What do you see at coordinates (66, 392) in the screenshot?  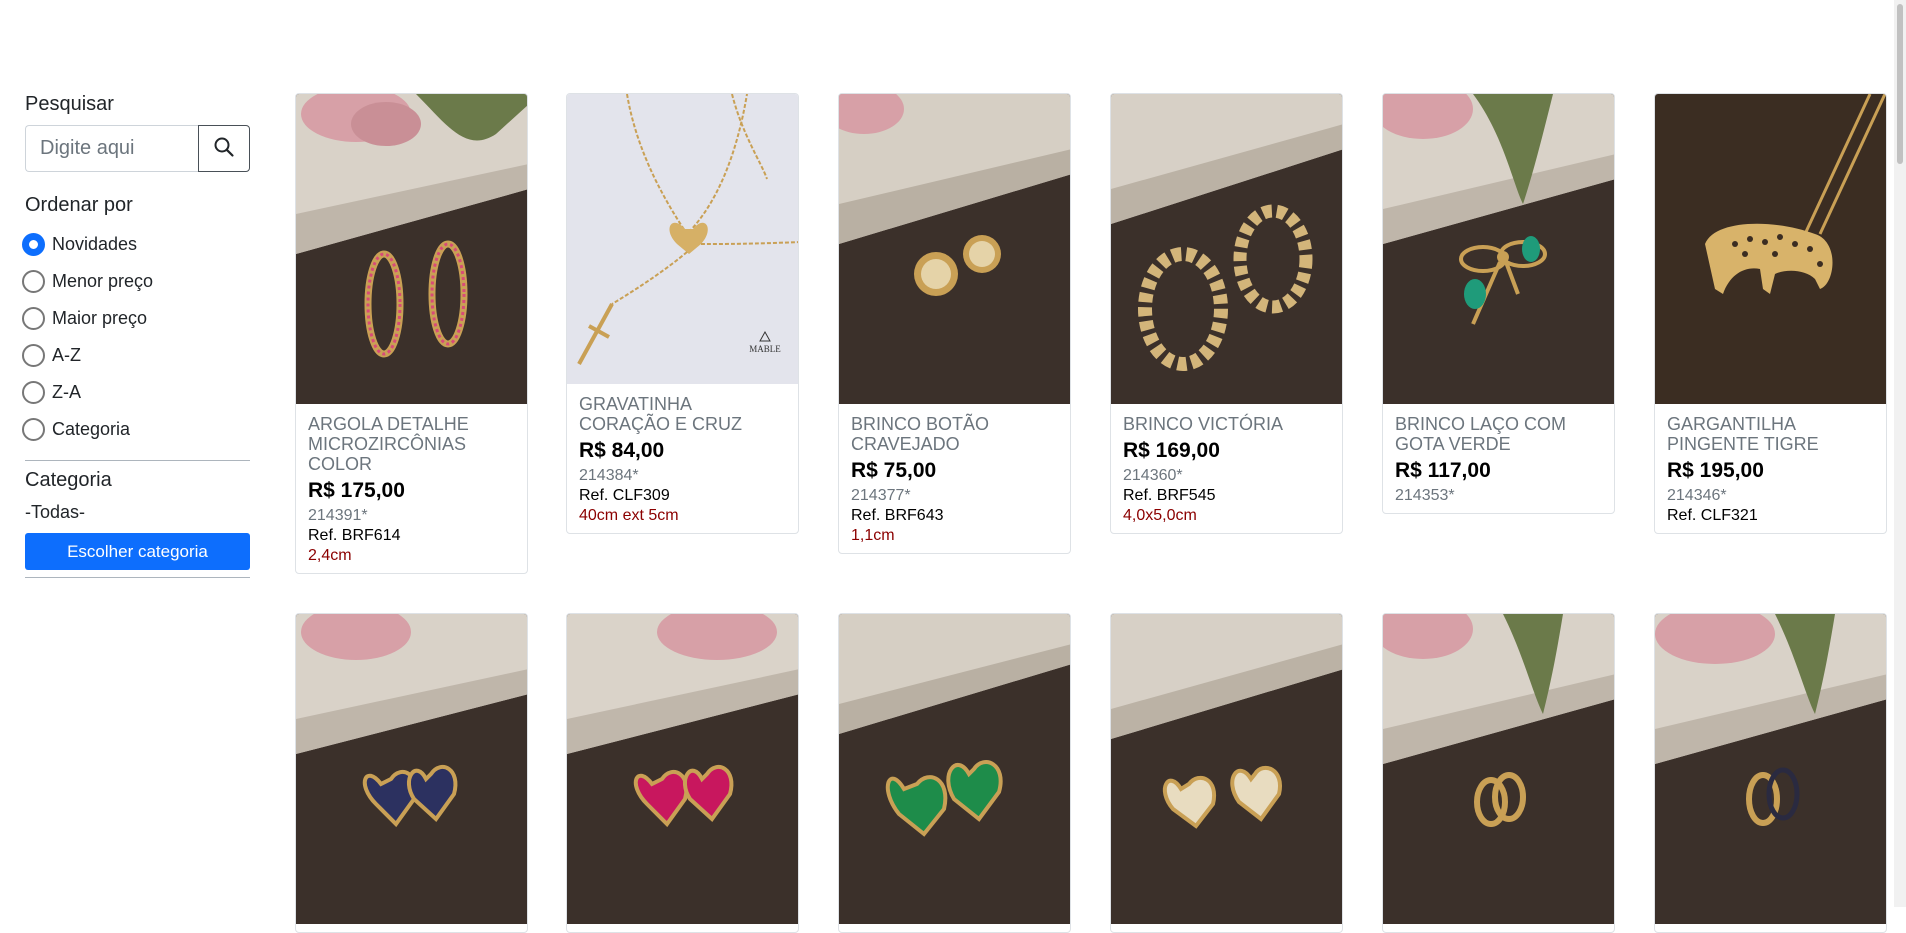 I see `sort-option-label: Z-A` at bounding box center [66, 392].